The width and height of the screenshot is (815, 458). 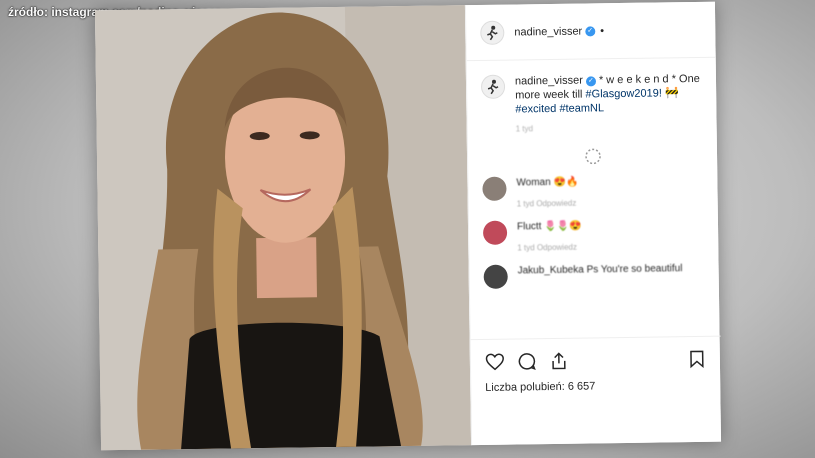 I want to click on caption-username: nadine_visser, so click(x=549, y=81).